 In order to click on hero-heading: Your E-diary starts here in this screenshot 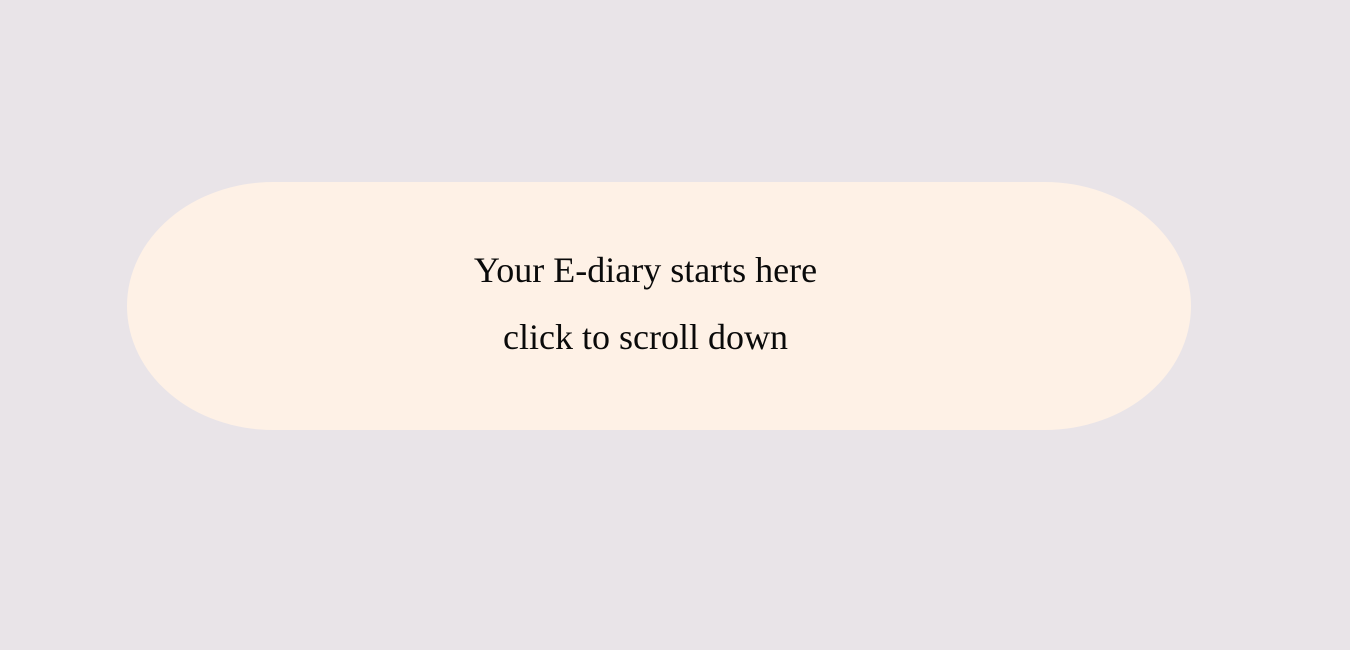, I will do `click(645, 270)`.